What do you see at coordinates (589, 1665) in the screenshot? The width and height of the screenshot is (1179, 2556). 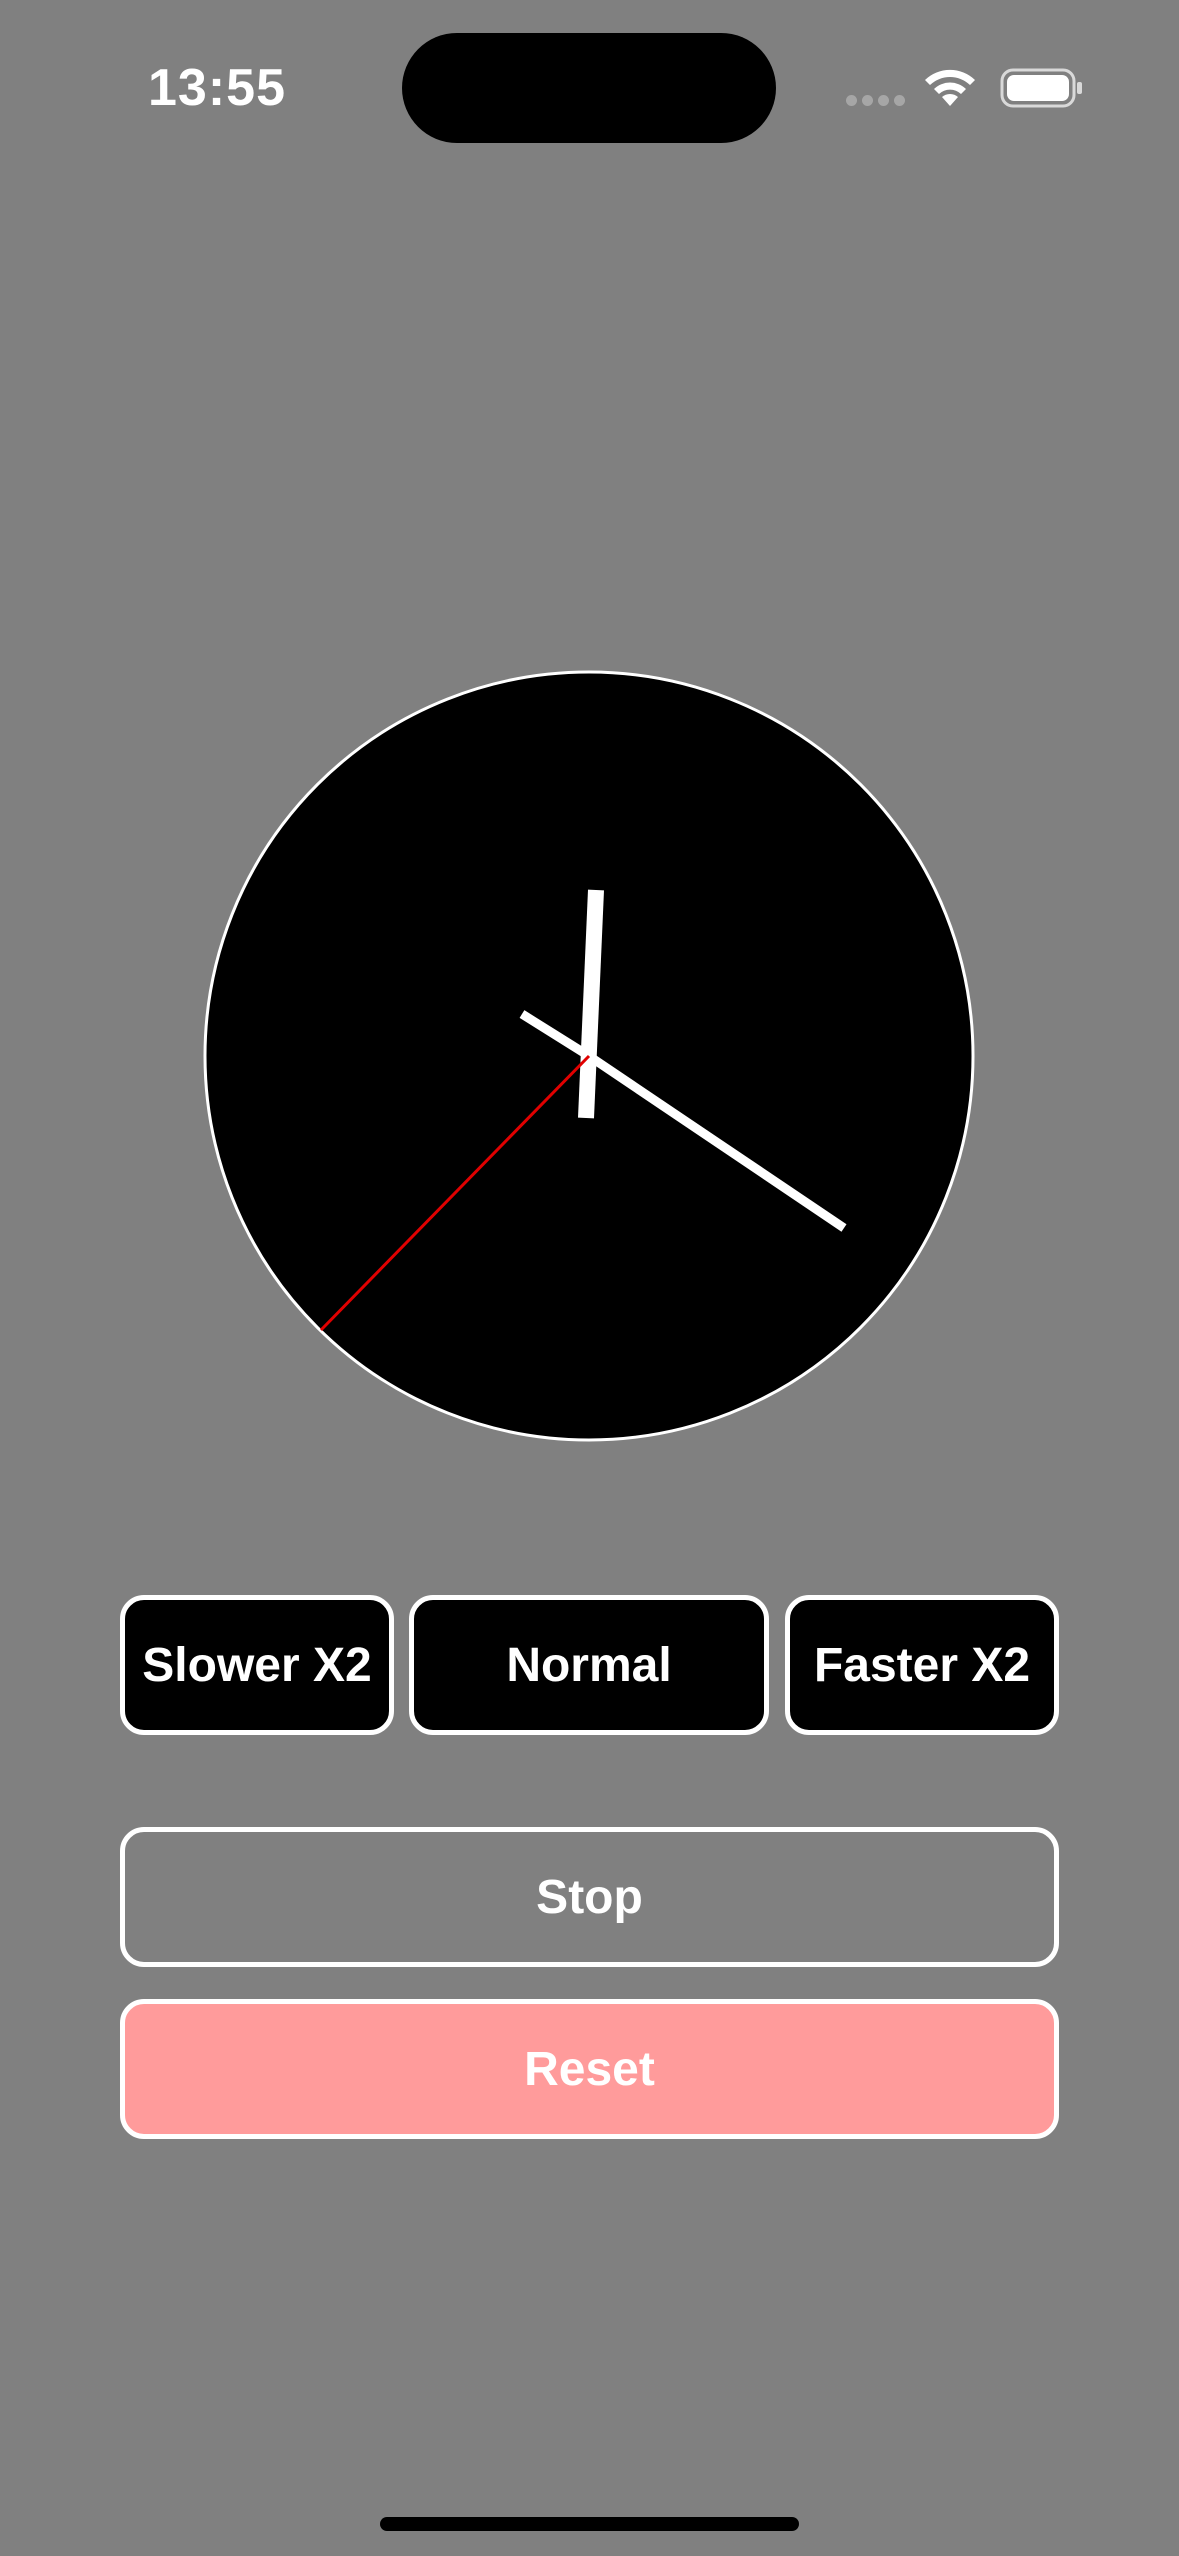 I see `normal-speed-button: Normal` at bounding box center [589, 1665].